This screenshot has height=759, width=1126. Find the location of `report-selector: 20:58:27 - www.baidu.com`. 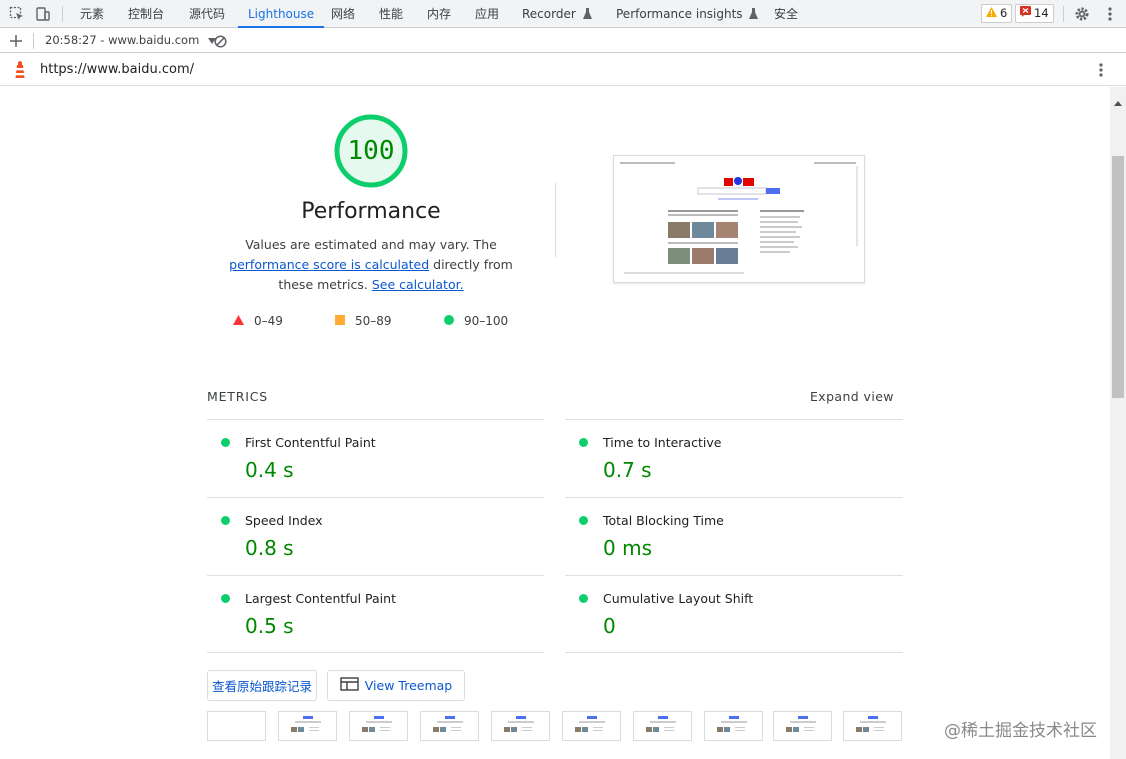

report-selector: 20:58:27 - www.baidu.com is located at coordinates (130, 40).